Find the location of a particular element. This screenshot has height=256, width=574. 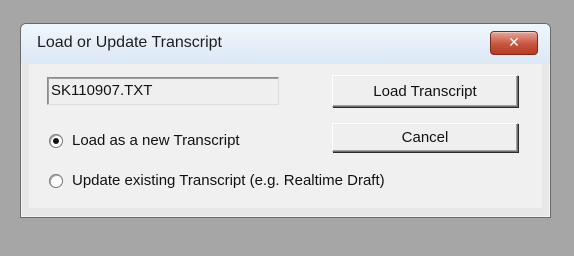

load-new-label: Load as a new Transcript is located at coordinates (156, 140).